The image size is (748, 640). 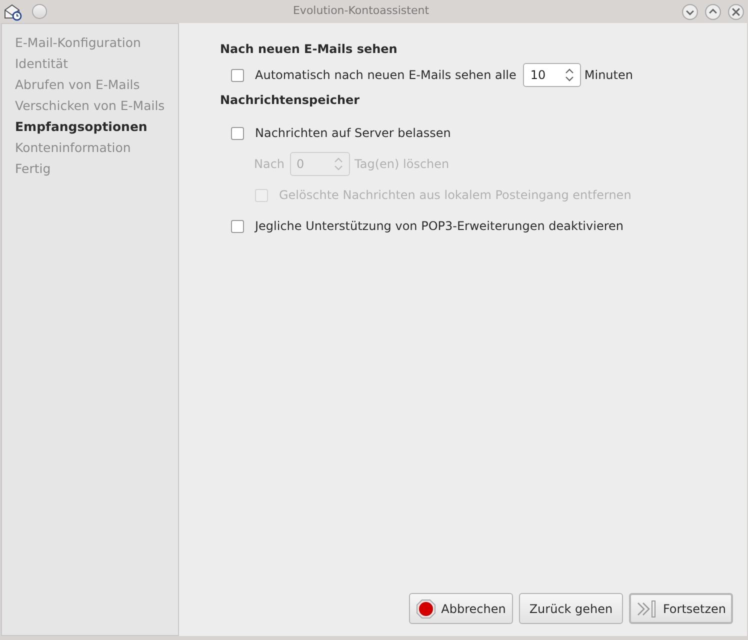 What do you see at coordinates (426, 608) in the screenshot?
I see `stop-icon` at bounding box center [426, 608].